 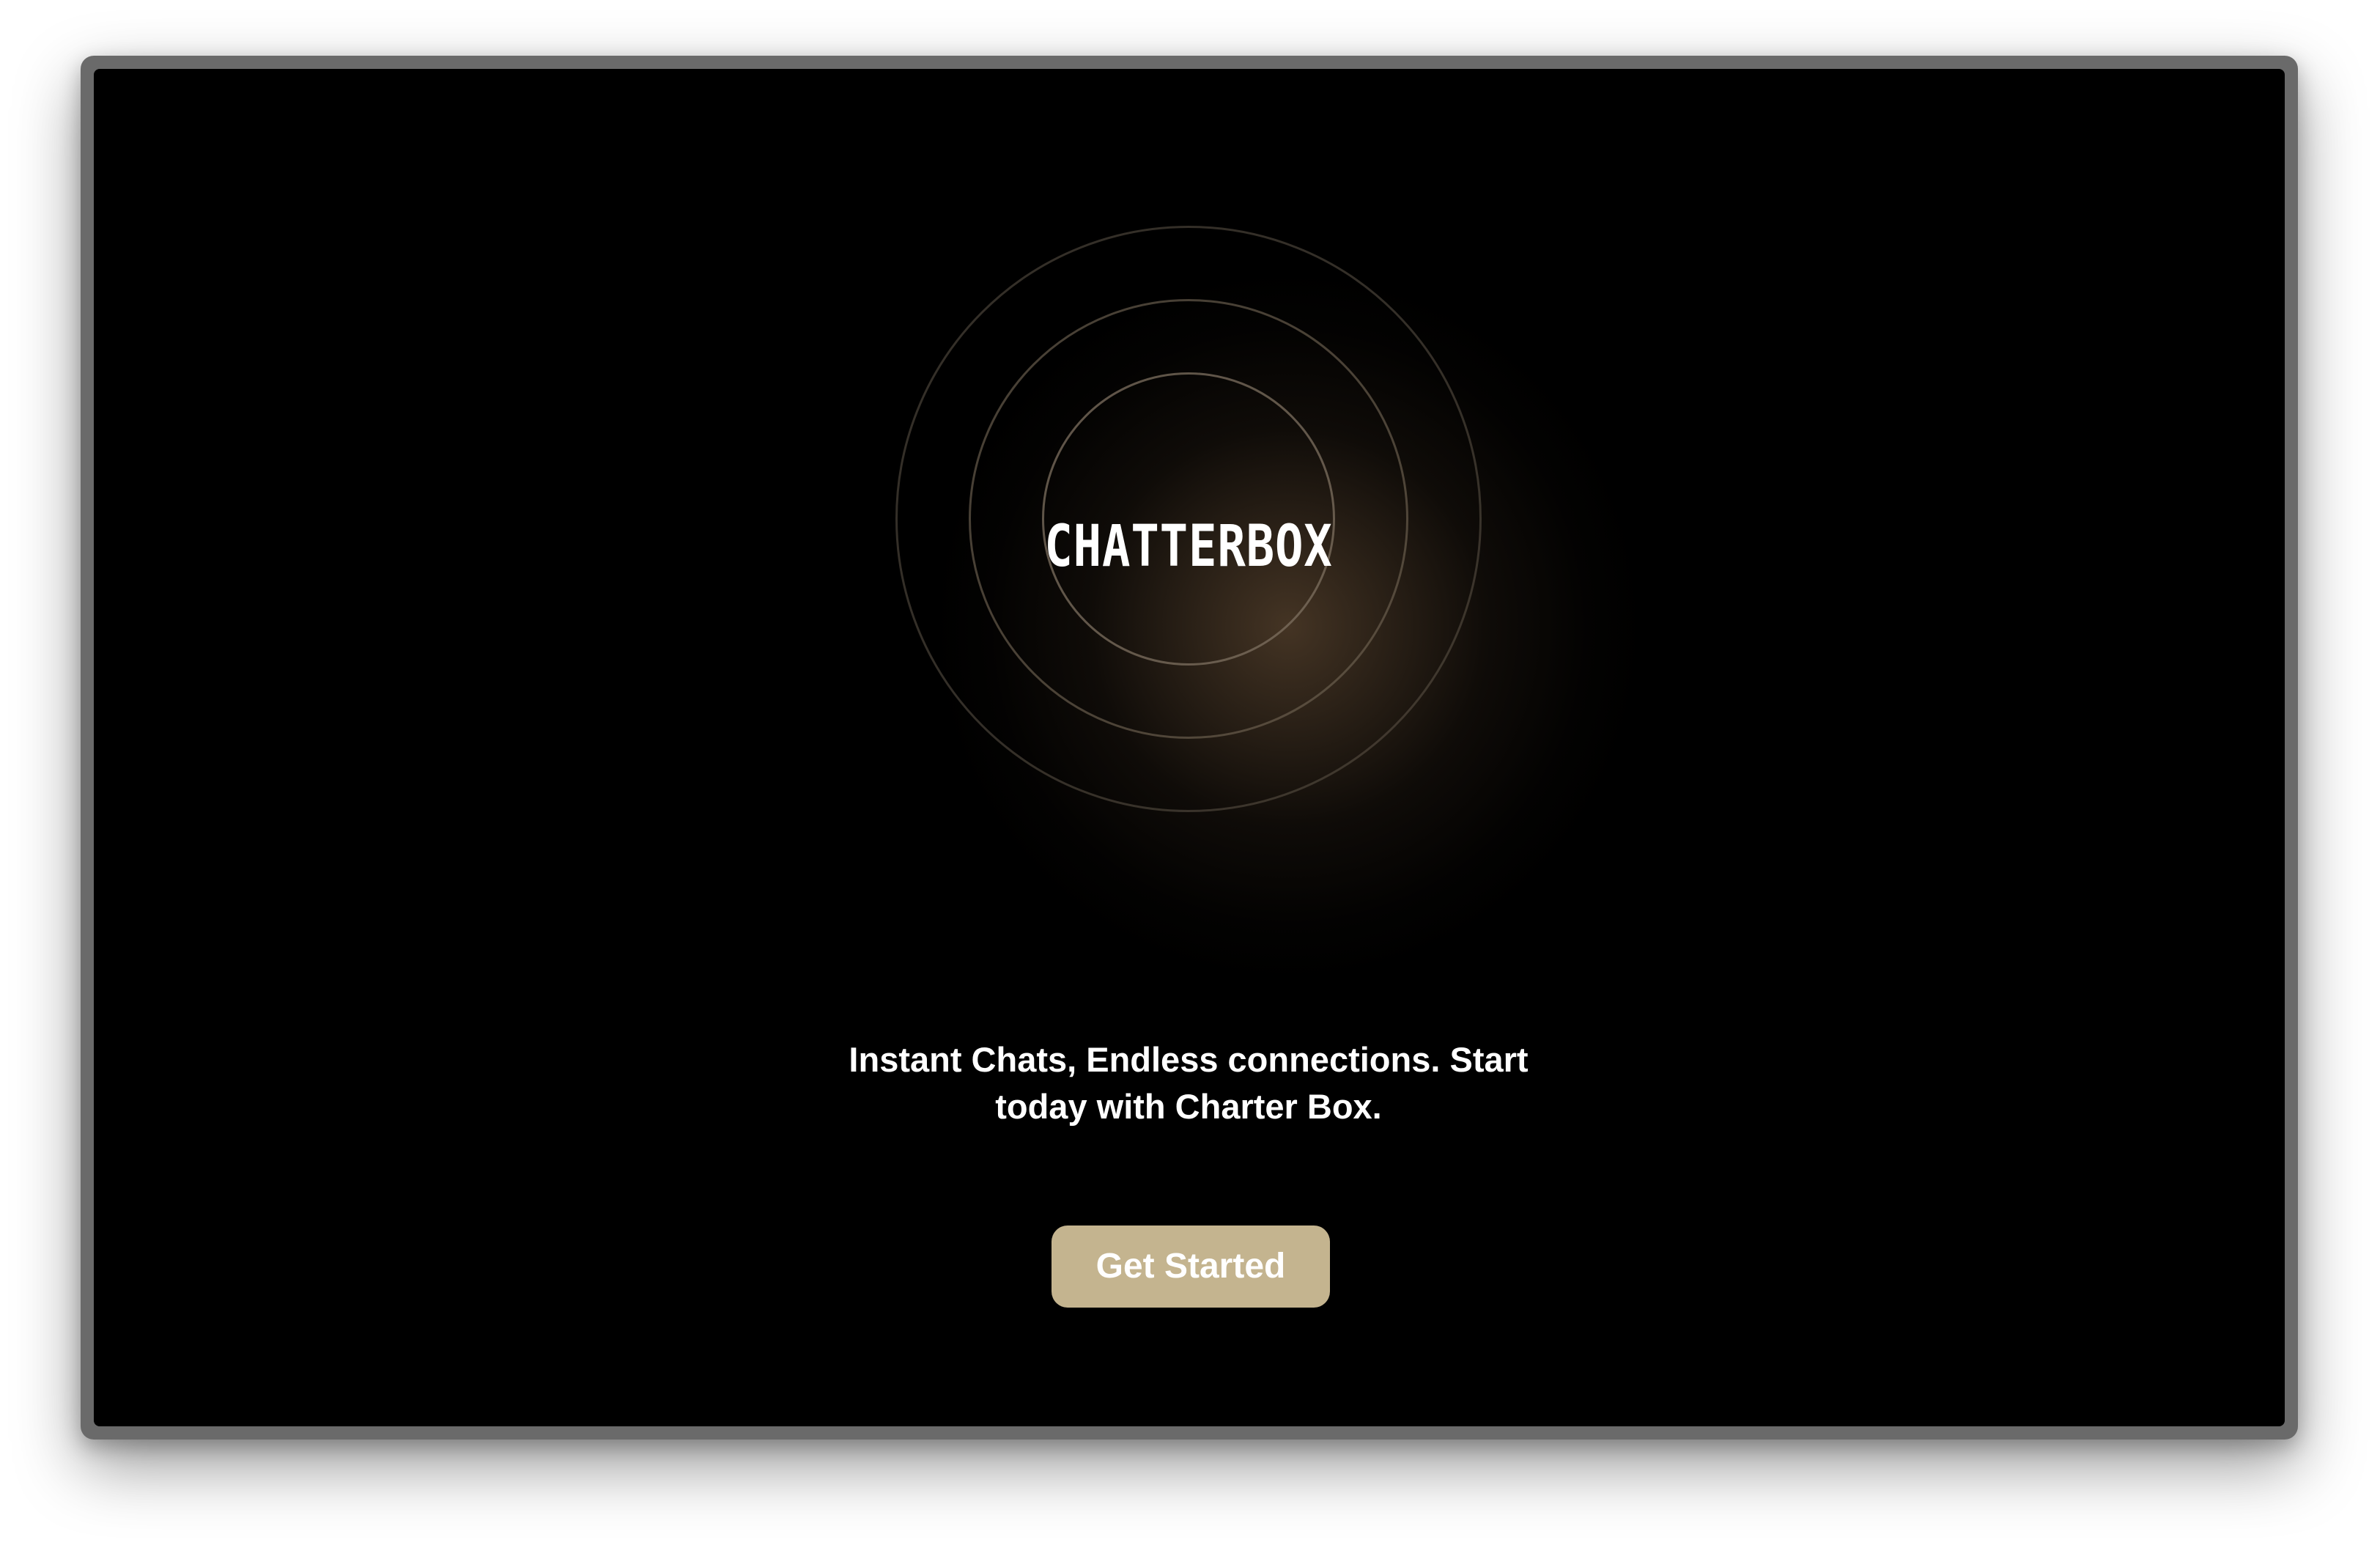 I want to click on app-logo: CHATTERBOX, so click(x=1188, y=547).